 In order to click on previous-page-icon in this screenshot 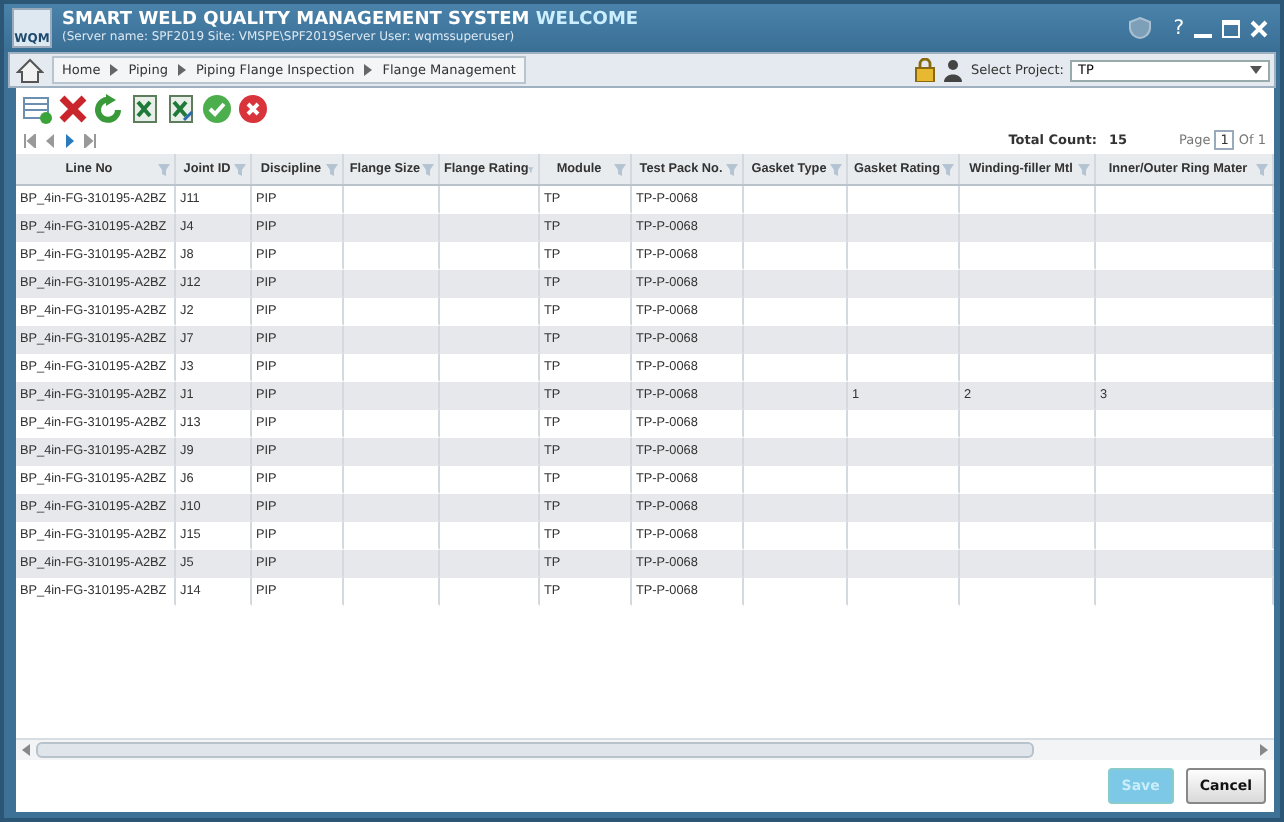, I will do `click(50, 140)`.